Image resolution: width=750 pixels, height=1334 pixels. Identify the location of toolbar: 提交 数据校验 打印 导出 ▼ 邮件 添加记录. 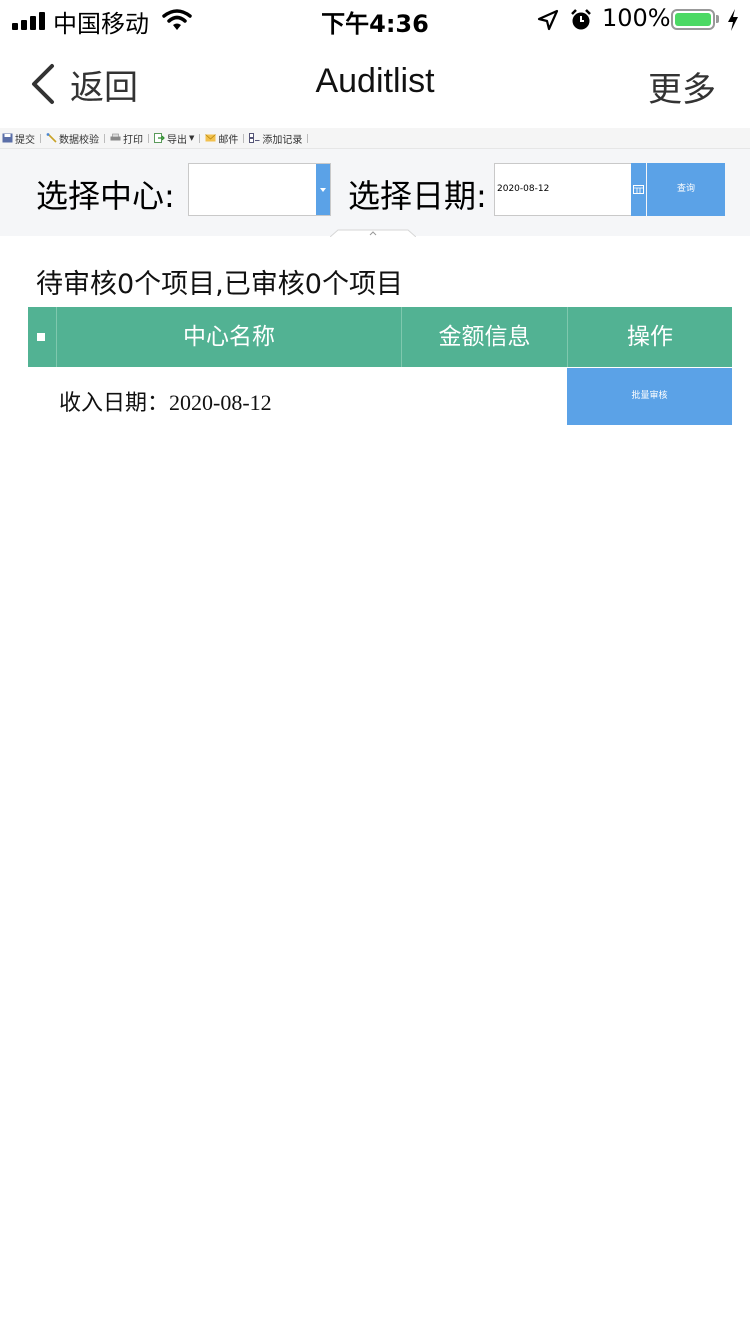
(375, 138).